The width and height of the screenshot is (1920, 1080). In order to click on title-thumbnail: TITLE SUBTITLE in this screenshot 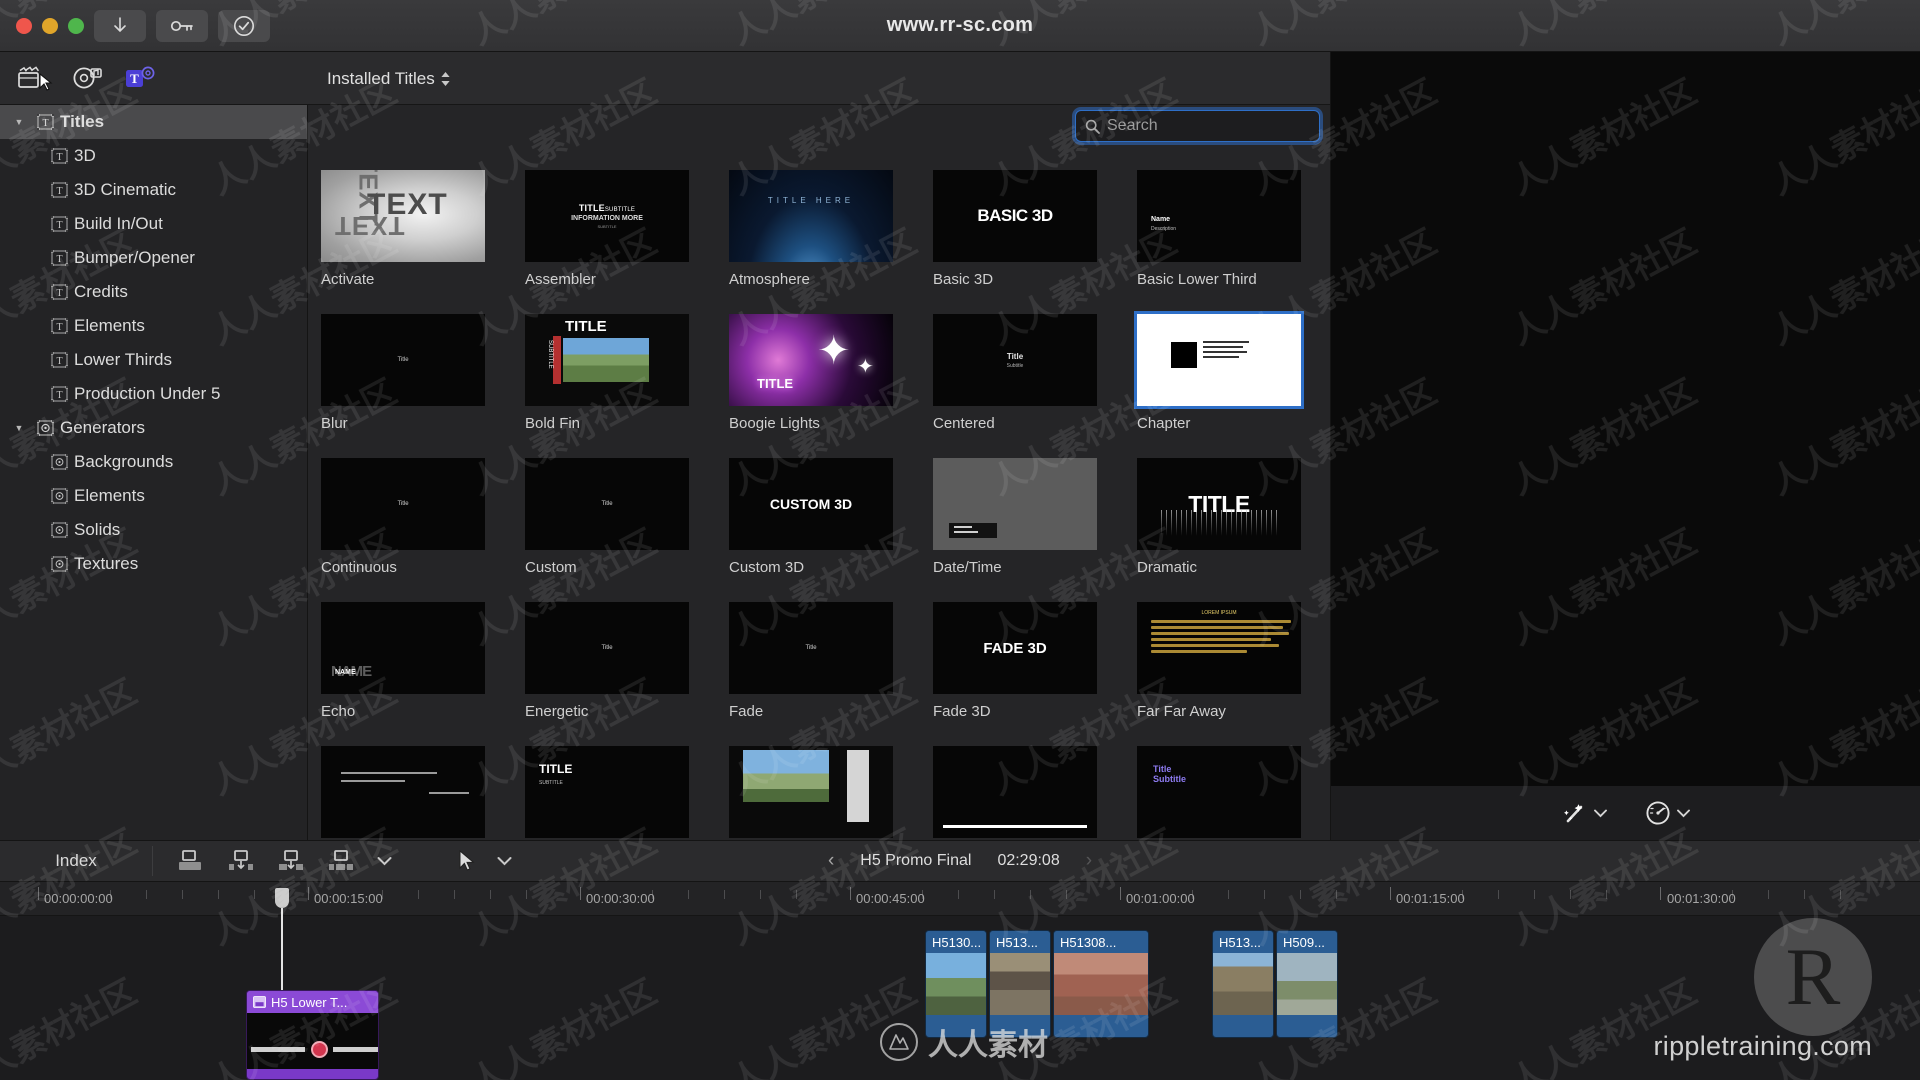, I will do `click(607, 792)`.